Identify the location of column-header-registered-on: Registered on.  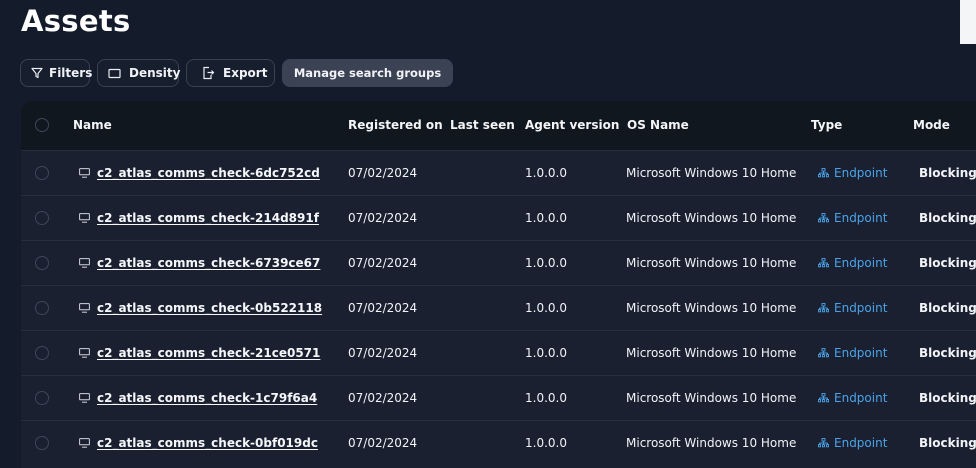
(395, 125).